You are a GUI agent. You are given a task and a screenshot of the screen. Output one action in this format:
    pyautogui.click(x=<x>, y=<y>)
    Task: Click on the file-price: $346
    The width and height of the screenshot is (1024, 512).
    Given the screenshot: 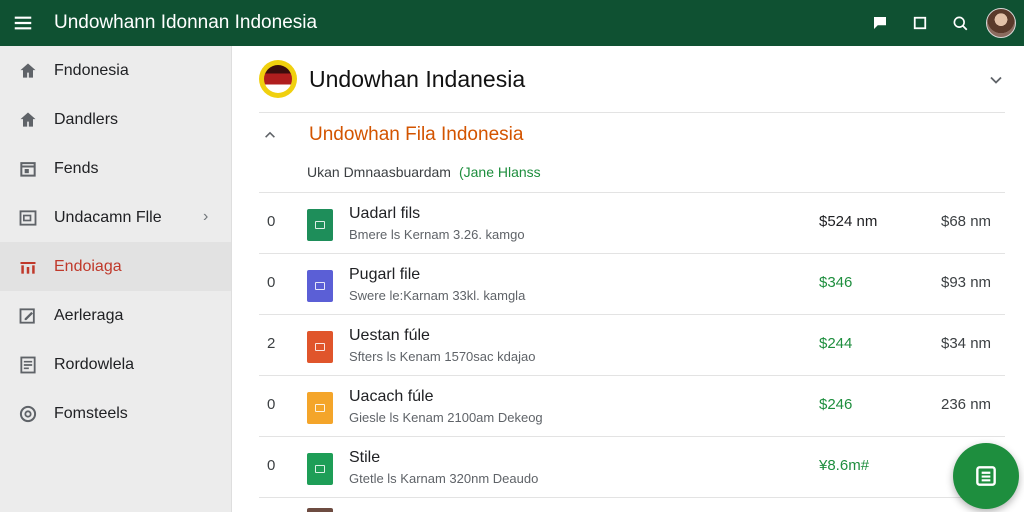 What is the action you would take?
    pyautogui.click(x=836, y=282)
    